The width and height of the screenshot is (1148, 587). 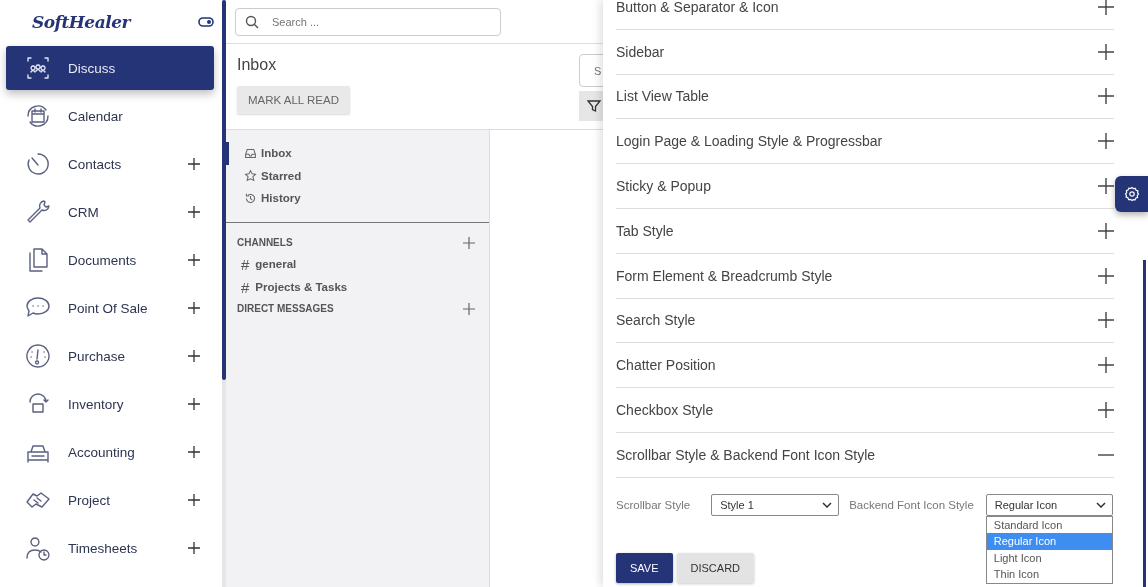 What do you see at coordinates (1106, 454) in the screenshot?
I see `collapse-icon` at bounding box center [1106, 454].